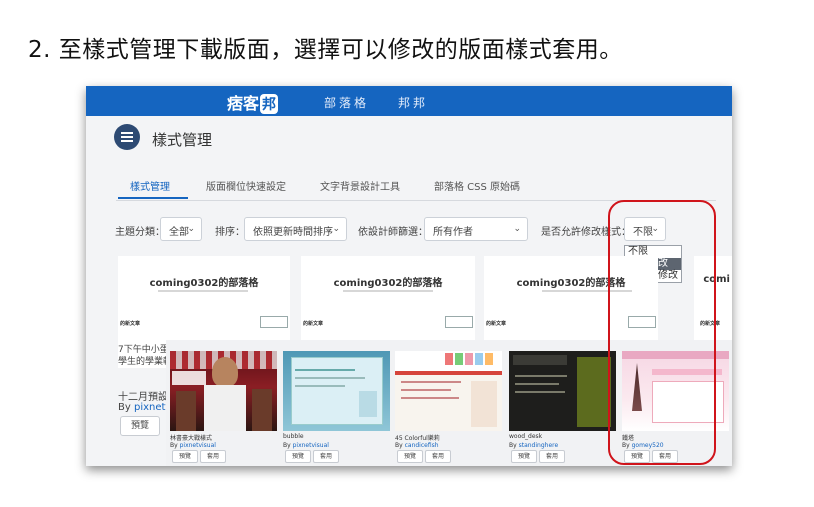  Describe the element at coordinates (293, 436) in the screenshot. I see `template-name: bubble` at that location.